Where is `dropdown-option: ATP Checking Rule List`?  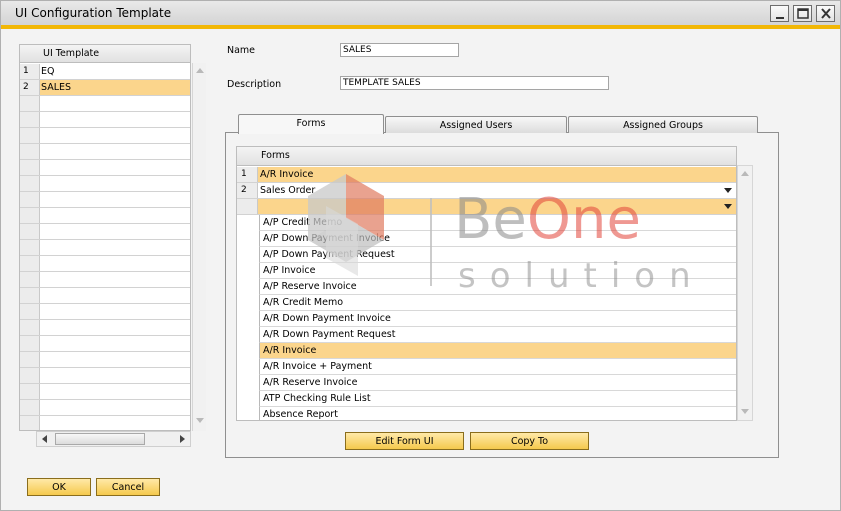 dropdown-option: ATP Checking Rule List is located at coordinates (497, 399).